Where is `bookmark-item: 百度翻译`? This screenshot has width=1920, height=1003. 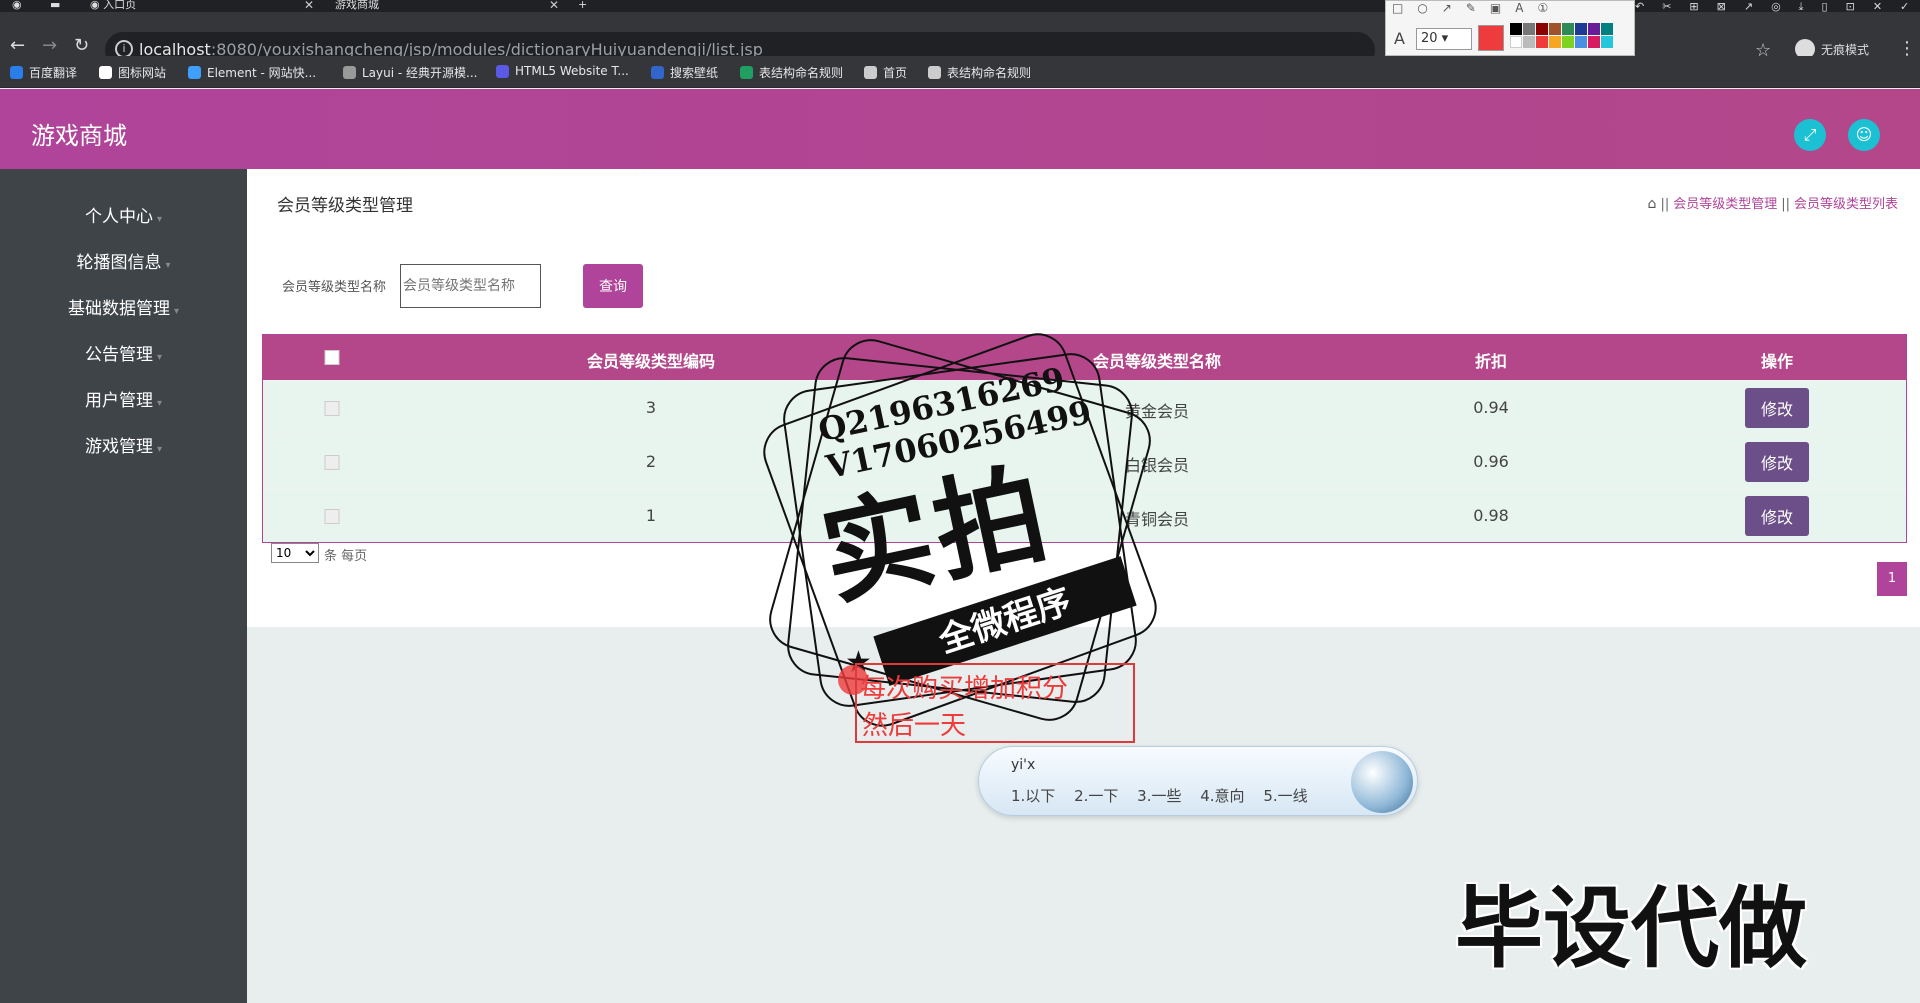 bookmark-item: 百度翻译 is located at coordinates (43, 72).